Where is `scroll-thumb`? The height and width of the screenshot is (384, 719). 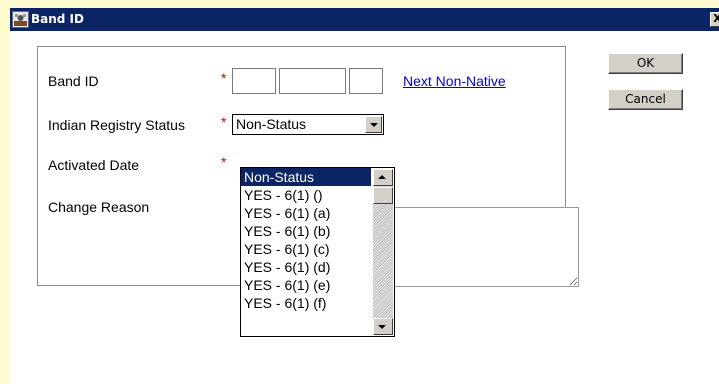 scroll-thumb is located at coordinates (383, 195).